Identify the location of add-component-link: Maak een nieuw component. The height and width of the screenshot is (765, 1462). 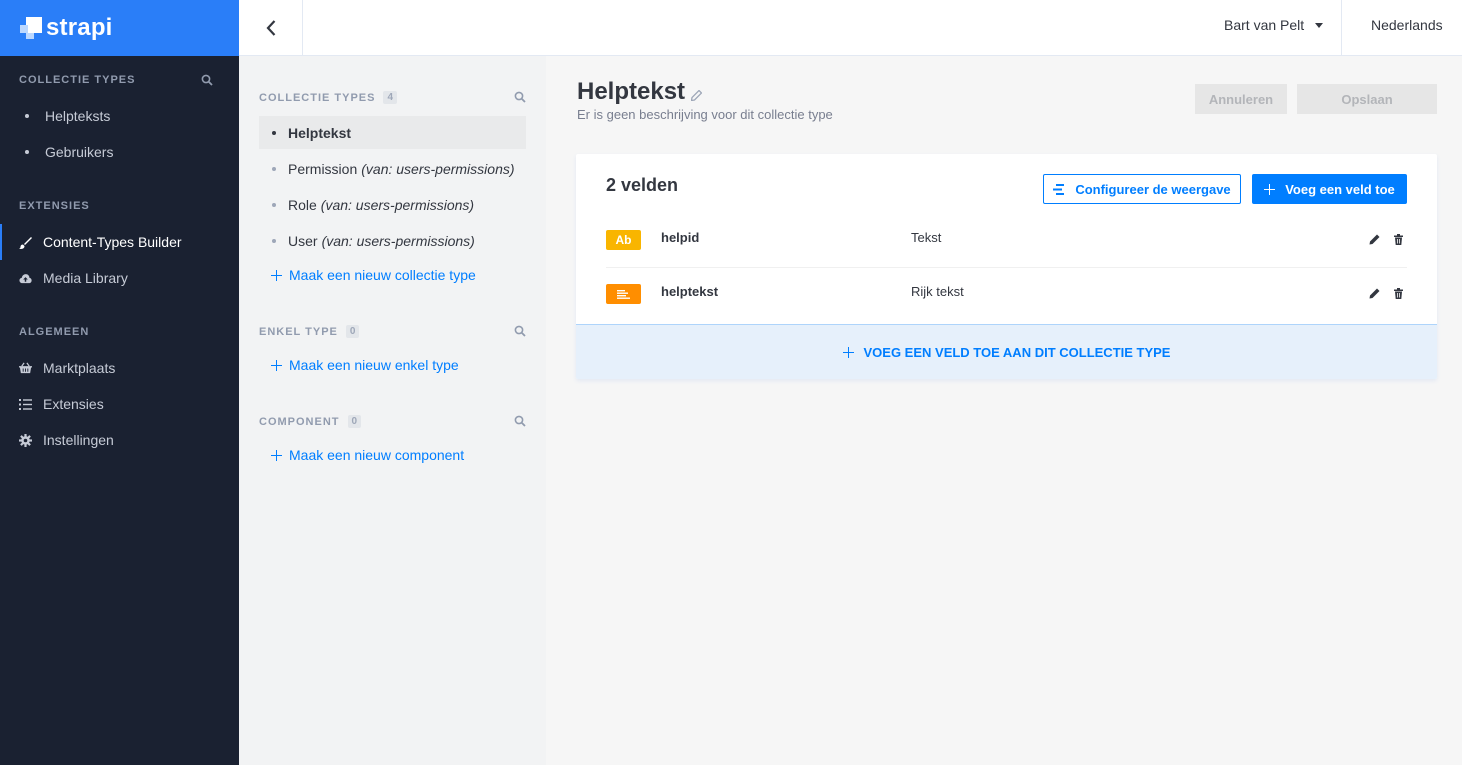
(367, 455).